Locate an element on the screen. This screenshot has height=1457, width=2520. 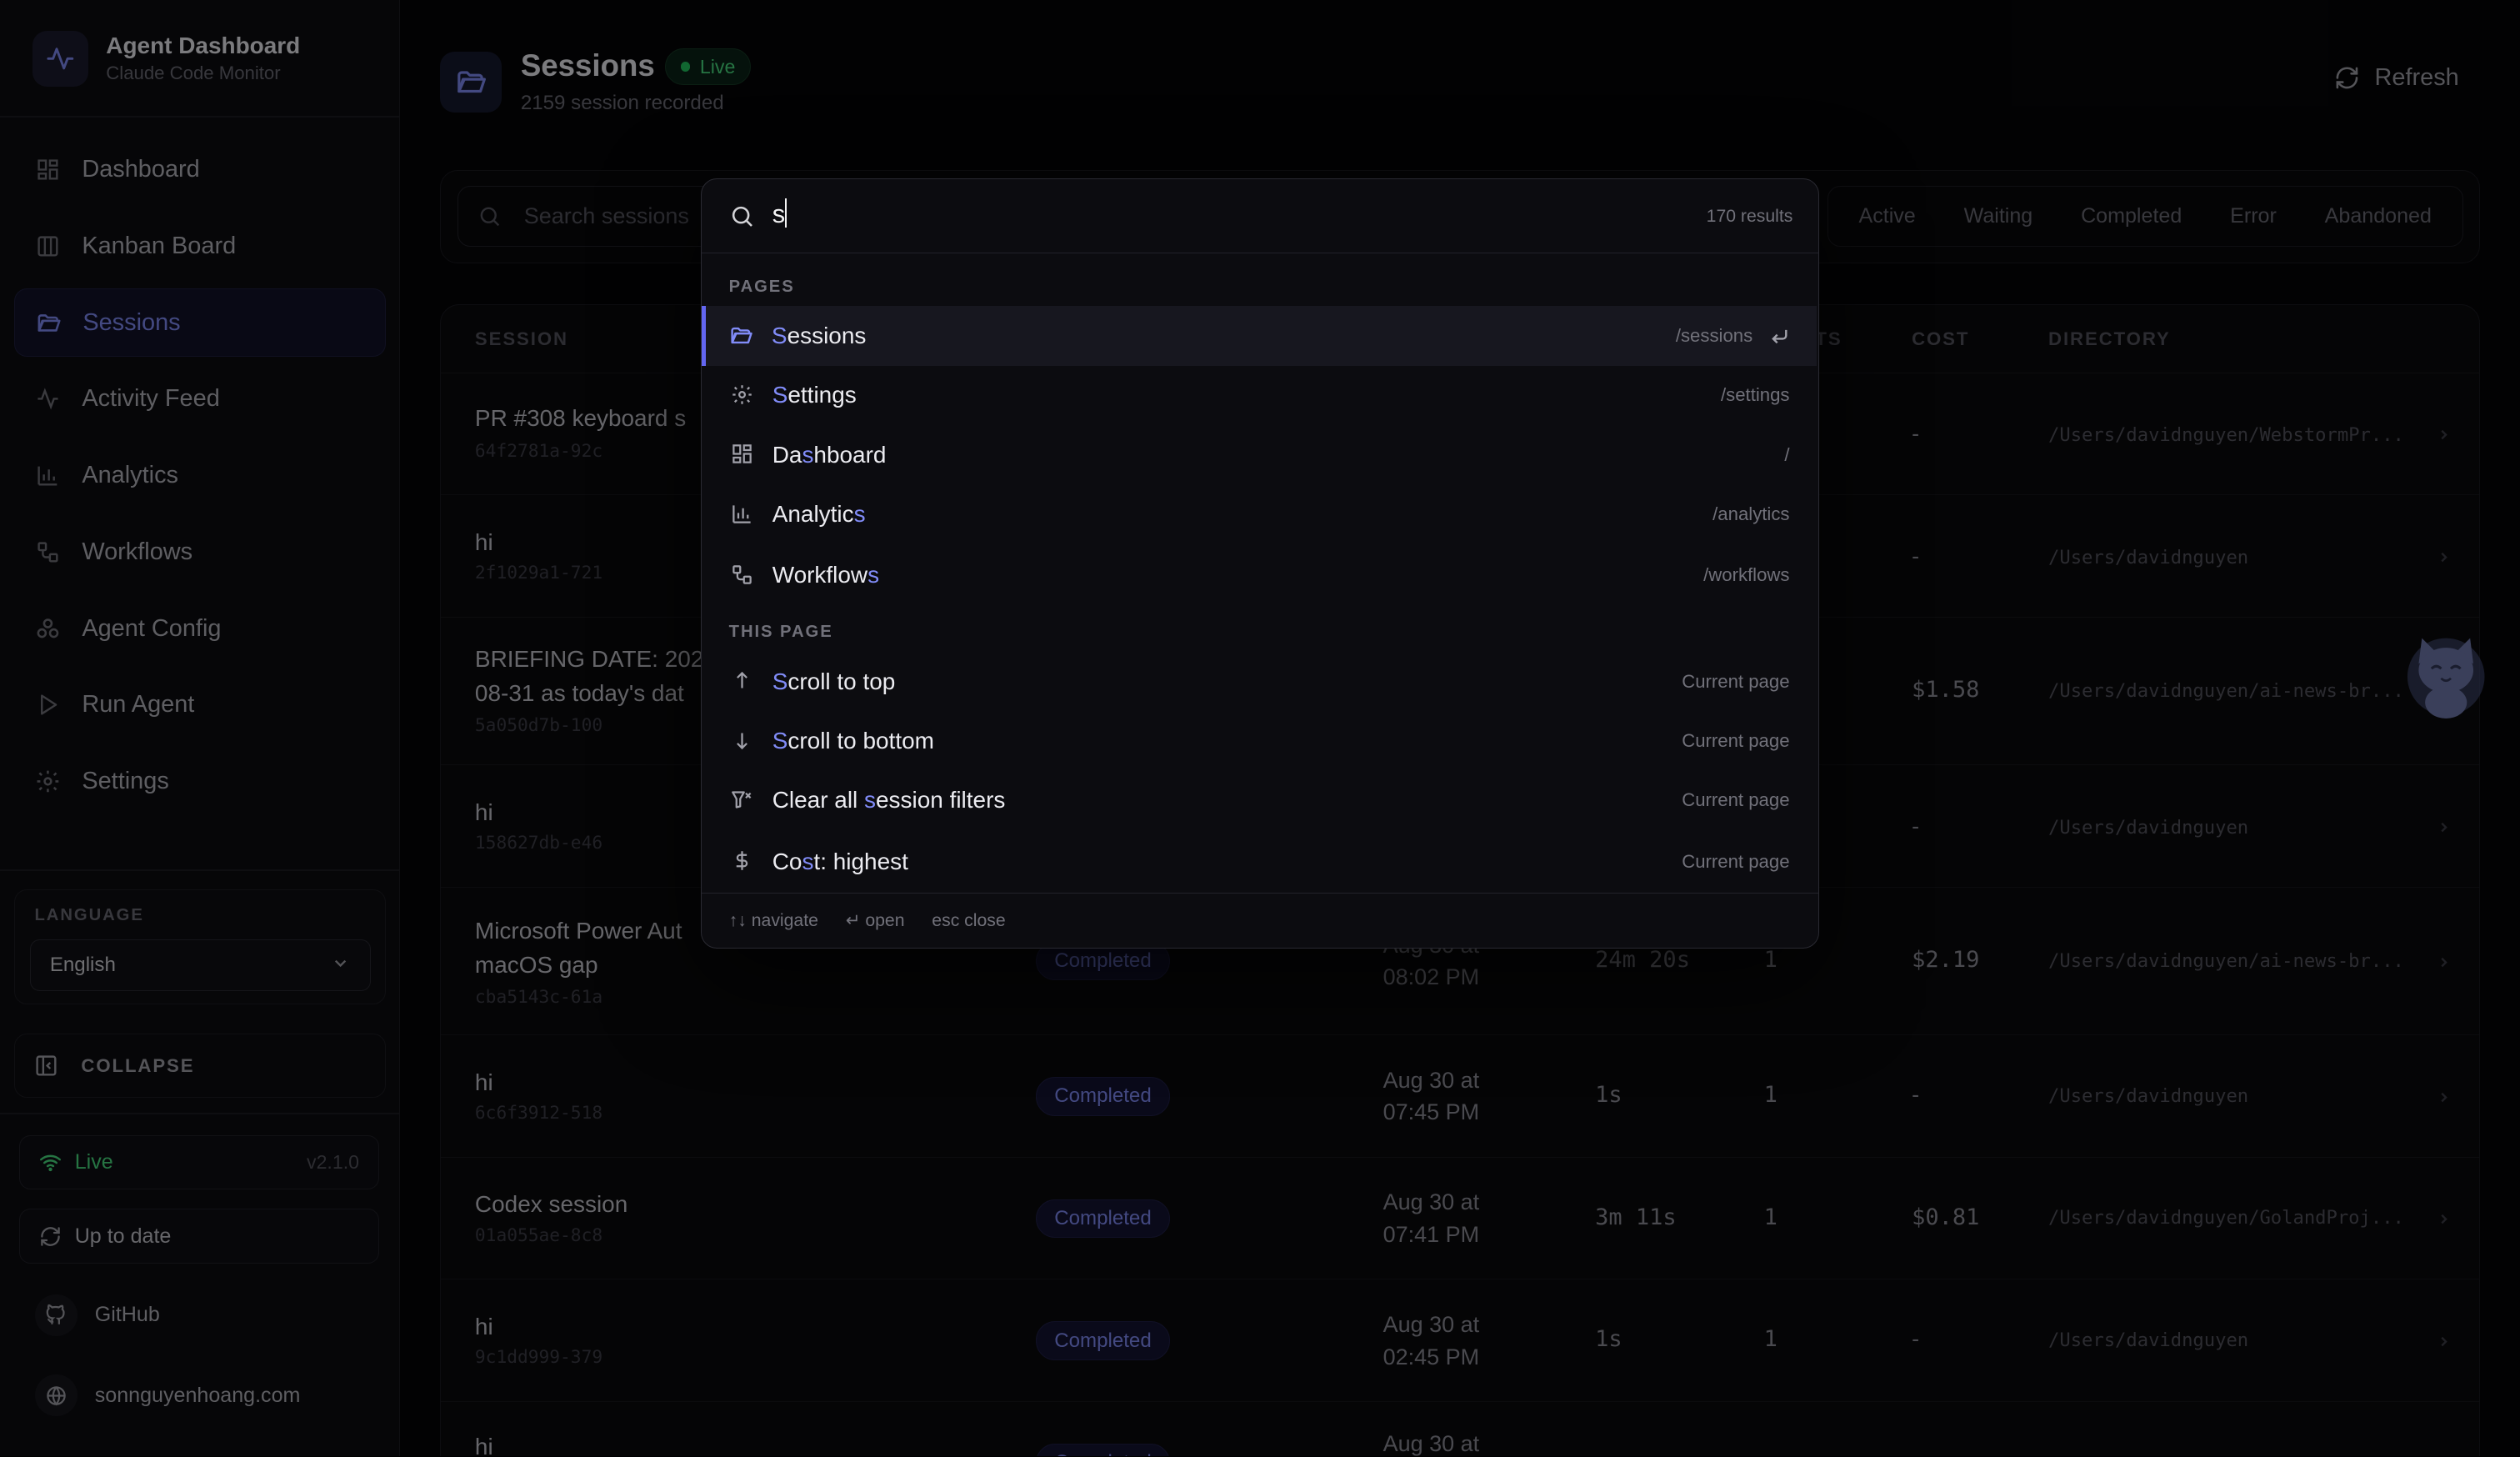
gear-icon is located at coordinates (742, 395).